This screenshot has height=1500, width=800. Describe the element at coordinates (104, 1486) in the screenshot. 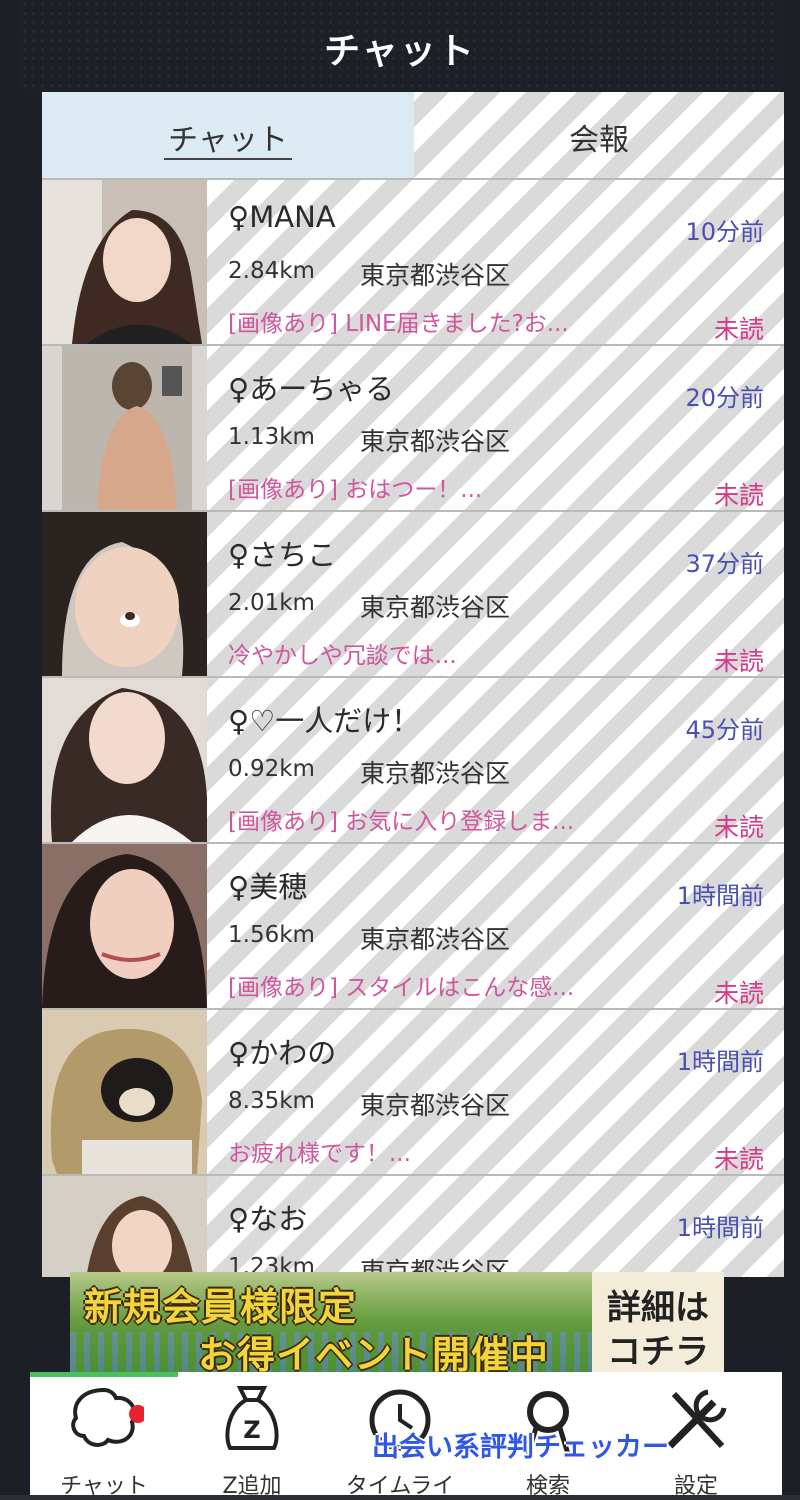

I see `nav-chat-label: チャット` at that location.